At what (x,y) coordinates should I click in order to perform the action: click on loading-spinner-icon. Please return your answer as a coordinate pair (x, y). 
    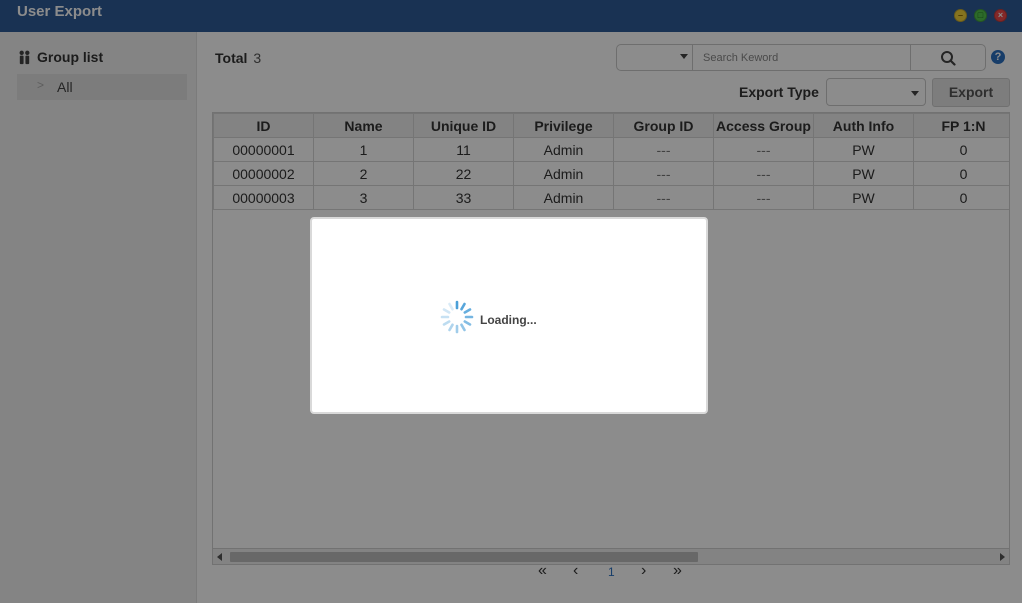
    Looking at the image, I should click on (457, 317).